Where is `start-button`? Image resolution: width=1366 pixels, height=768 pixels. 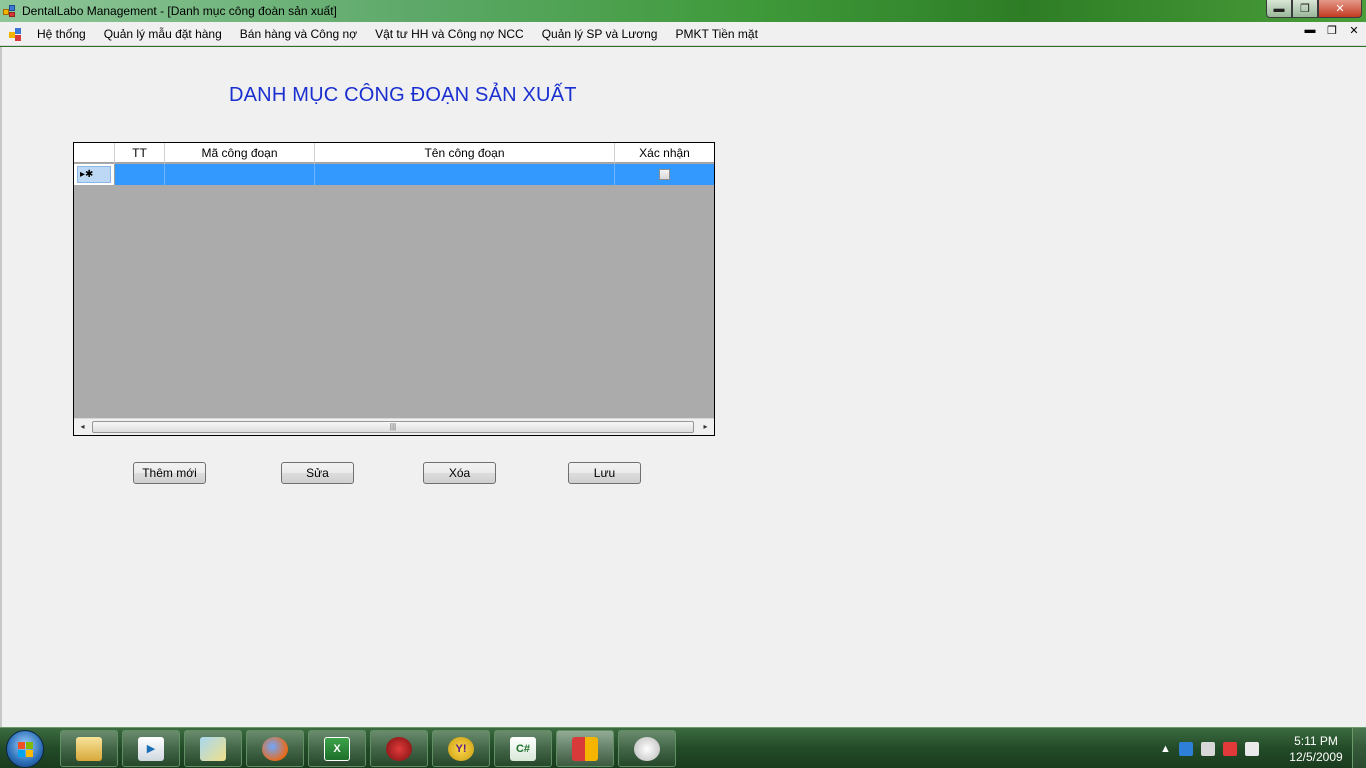 start-button is located at coordinates (25, 749).